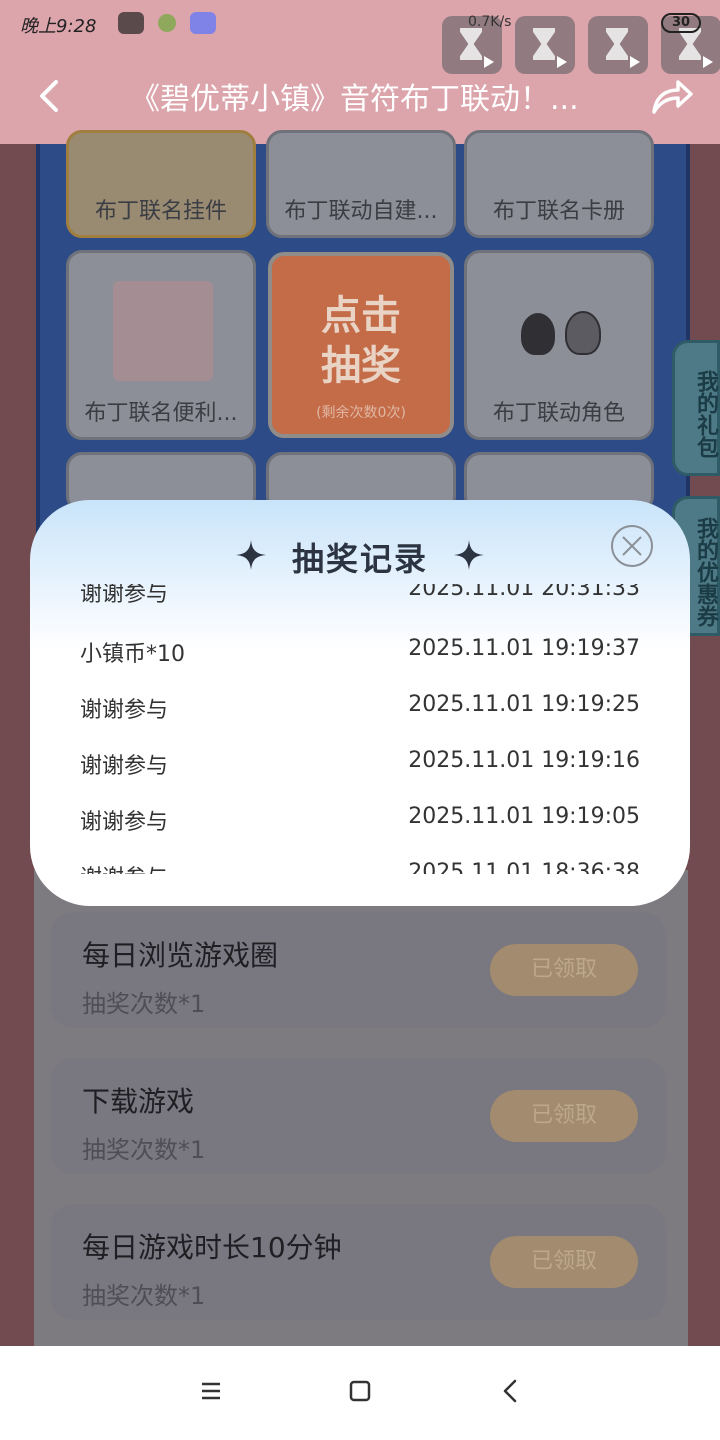 The image size is (720, 1440). Describe the element at coordinates (358, 1116) in the screenshot. I see `task-card: 下载游戏 抽奖次数*1 已领取` at that location.